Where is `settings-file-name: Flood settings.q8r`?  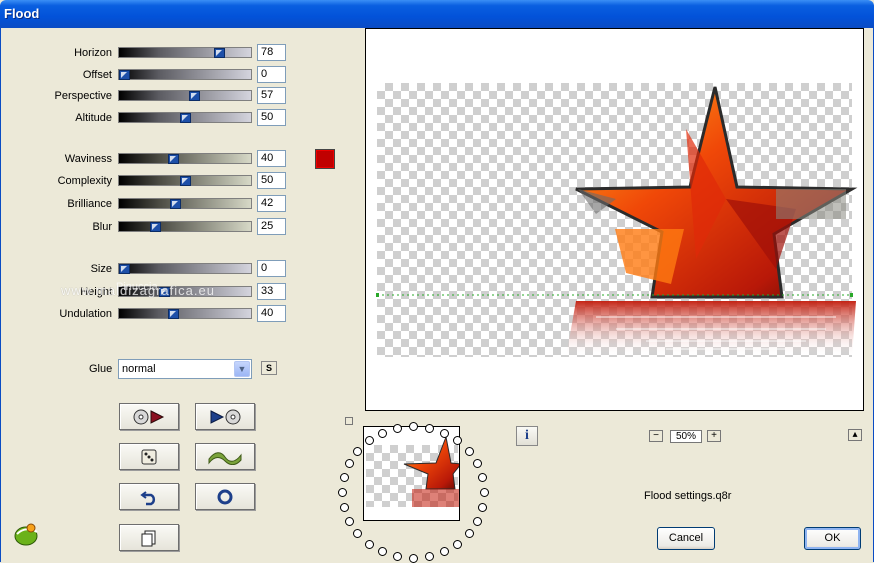 settings-file-name: Flood settings.q8r is located at coordinates (688, 496).